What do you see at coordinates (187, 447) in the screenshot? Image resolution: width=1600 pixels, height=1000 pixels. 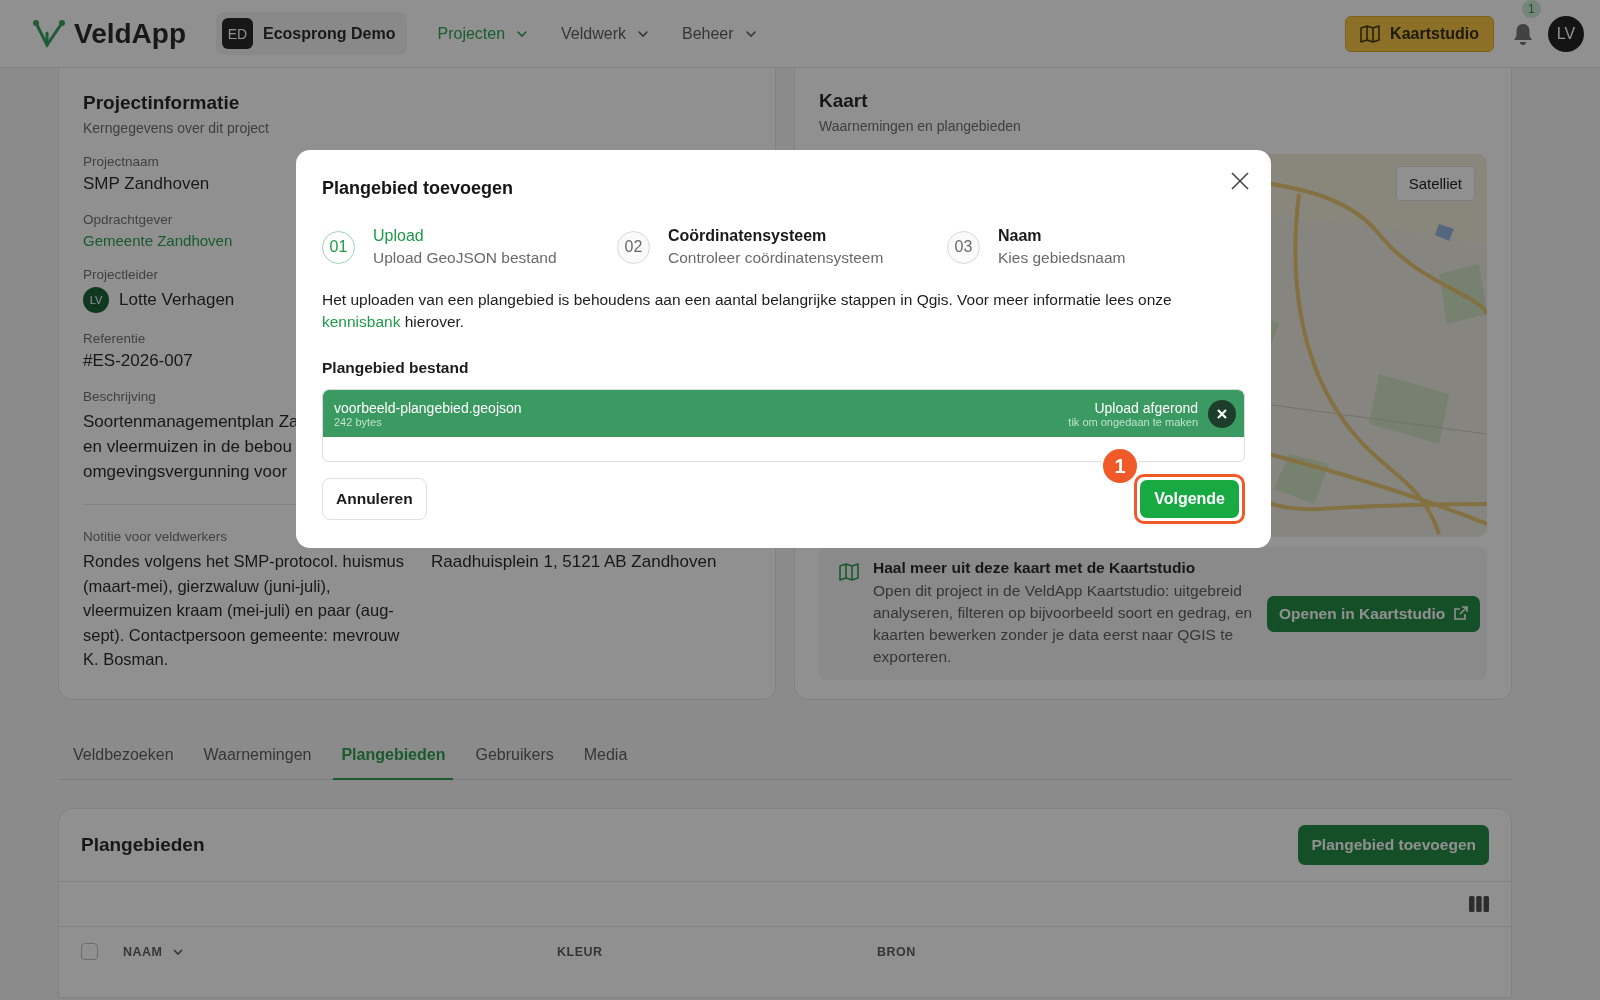 I see `description-line: en vleermuizen in de bebou` at bounding box center [187, 447].